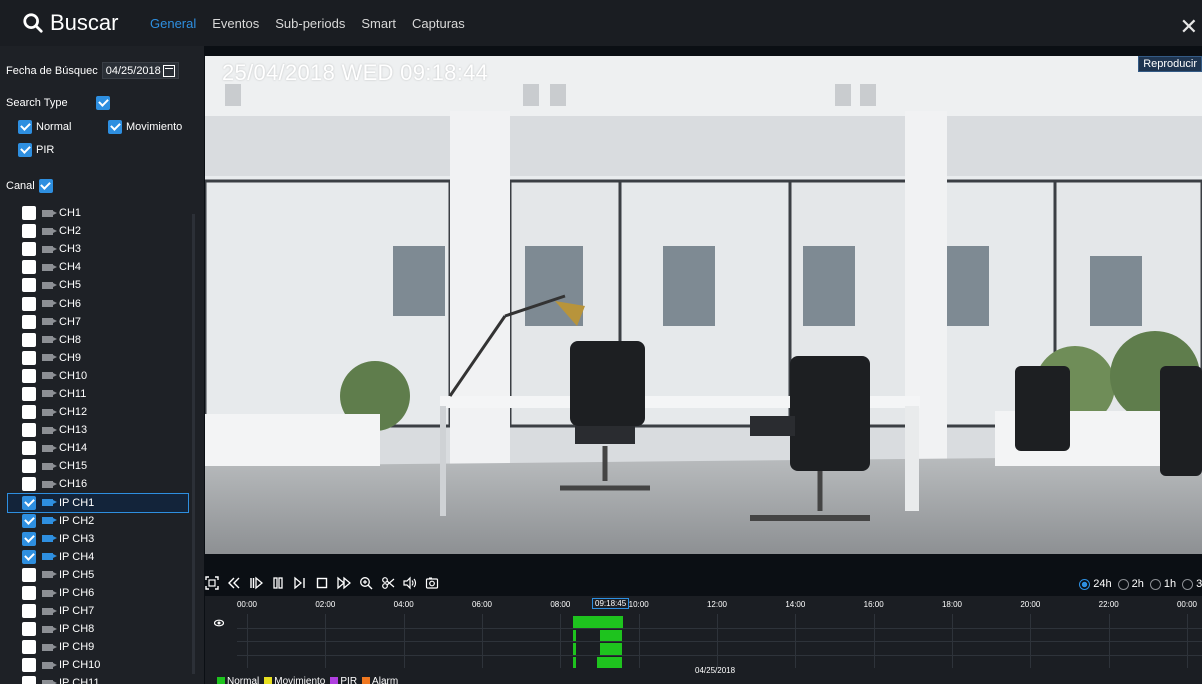  Describe the element at coordinates (105, 249) in the screenshot. I see `channel-item: CH3` at that location.